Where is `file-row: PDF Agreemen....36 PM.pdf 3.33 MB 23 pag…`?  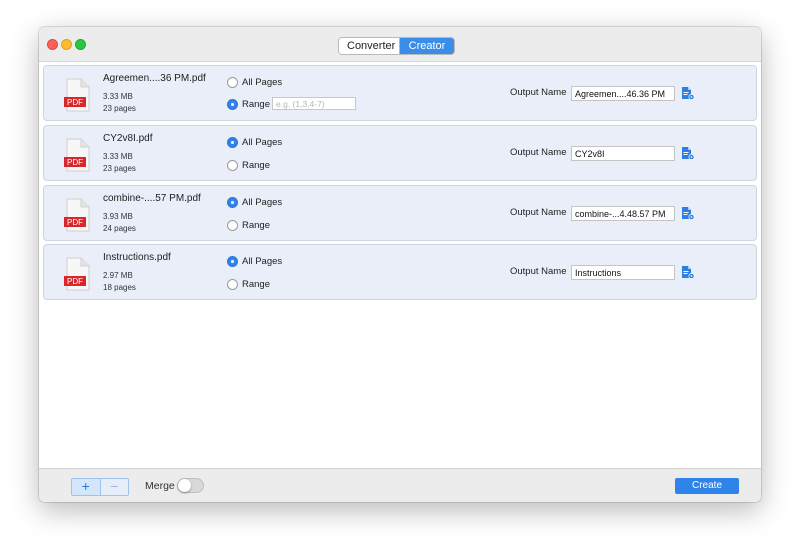 file-row: PDF Agreemen....36 PM.pdf 3.33 MB 23 pag… is located at coordinates (400, 93).